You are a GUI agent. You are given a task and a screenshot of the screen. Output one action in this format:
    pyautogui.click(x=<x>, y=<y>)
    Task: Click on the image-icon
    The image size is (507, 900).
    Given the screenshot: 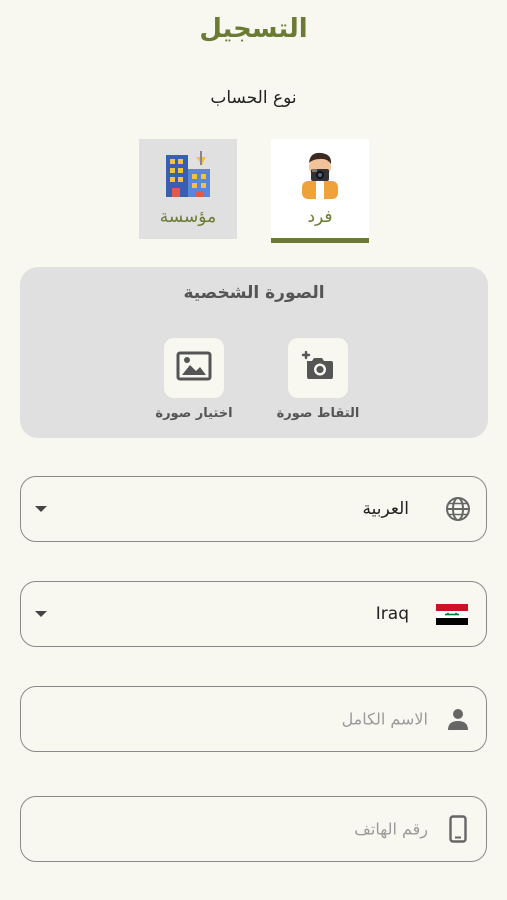 What is the action you would take?
    pyautogui.click(x=194, y=368)
    